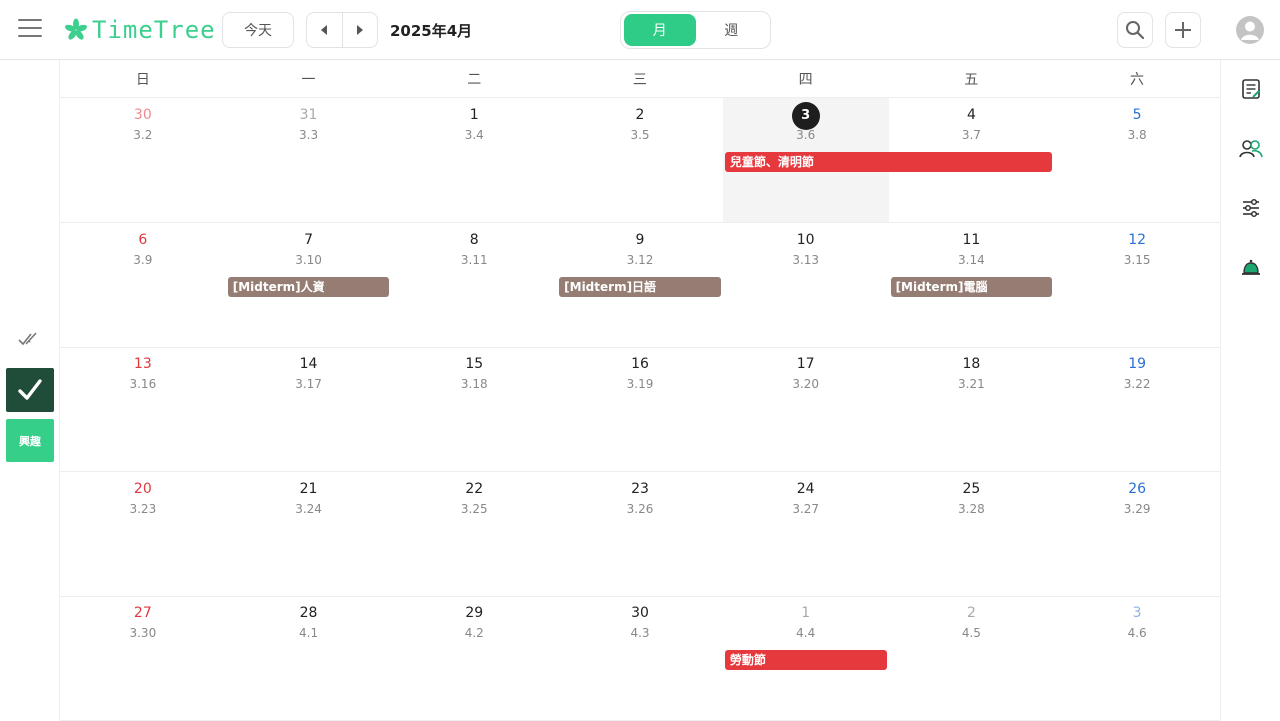 The image size is (1280, 721). Describe the element at coordinates (474, 409) in the screenshot. I see `day-cell: 15 3.18` at that location.